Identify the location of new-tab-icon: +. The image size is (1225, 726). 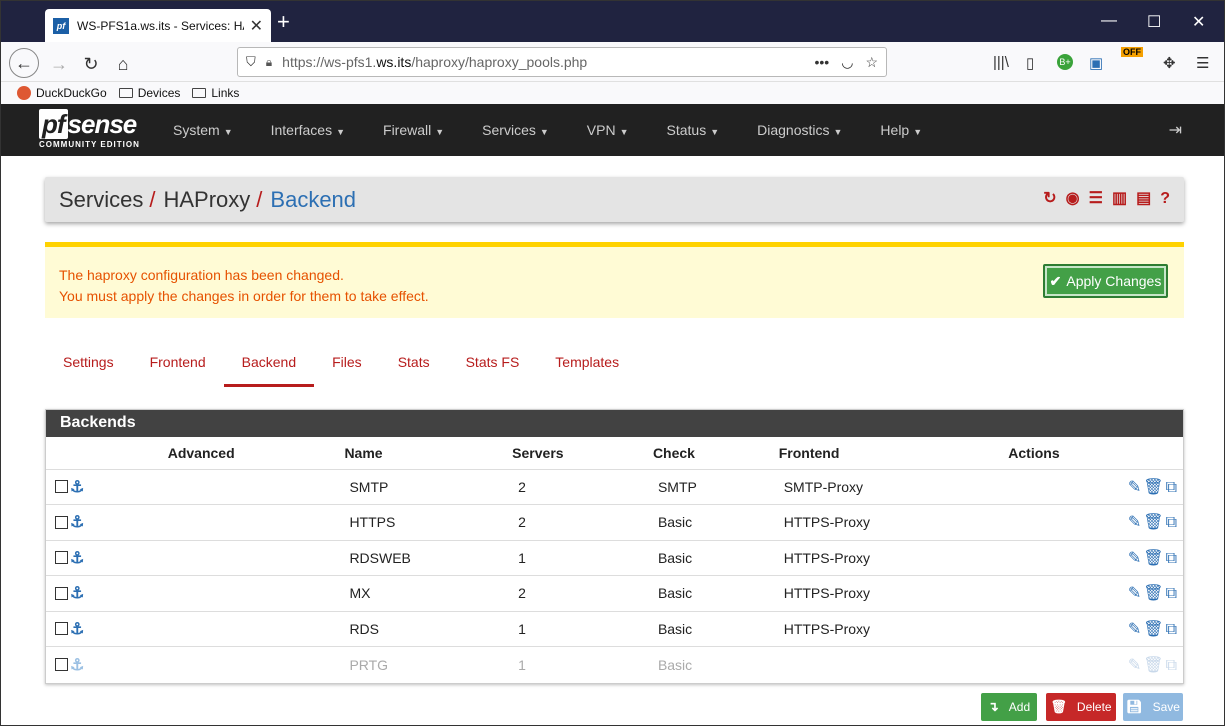
(283, 22).